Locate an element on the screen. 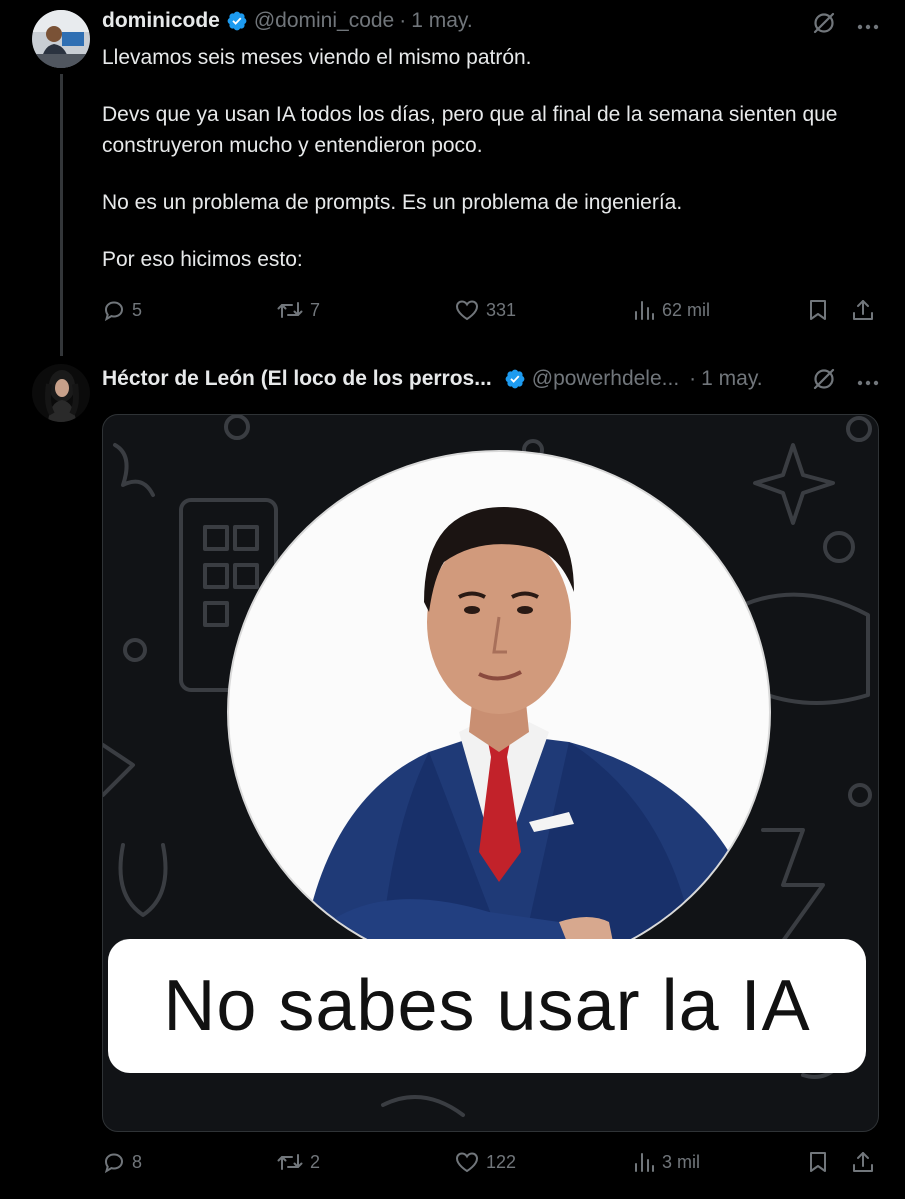 This screenshot has height=1199, width=905. views-button: 3 mil is located at coordinates (666, 1162).